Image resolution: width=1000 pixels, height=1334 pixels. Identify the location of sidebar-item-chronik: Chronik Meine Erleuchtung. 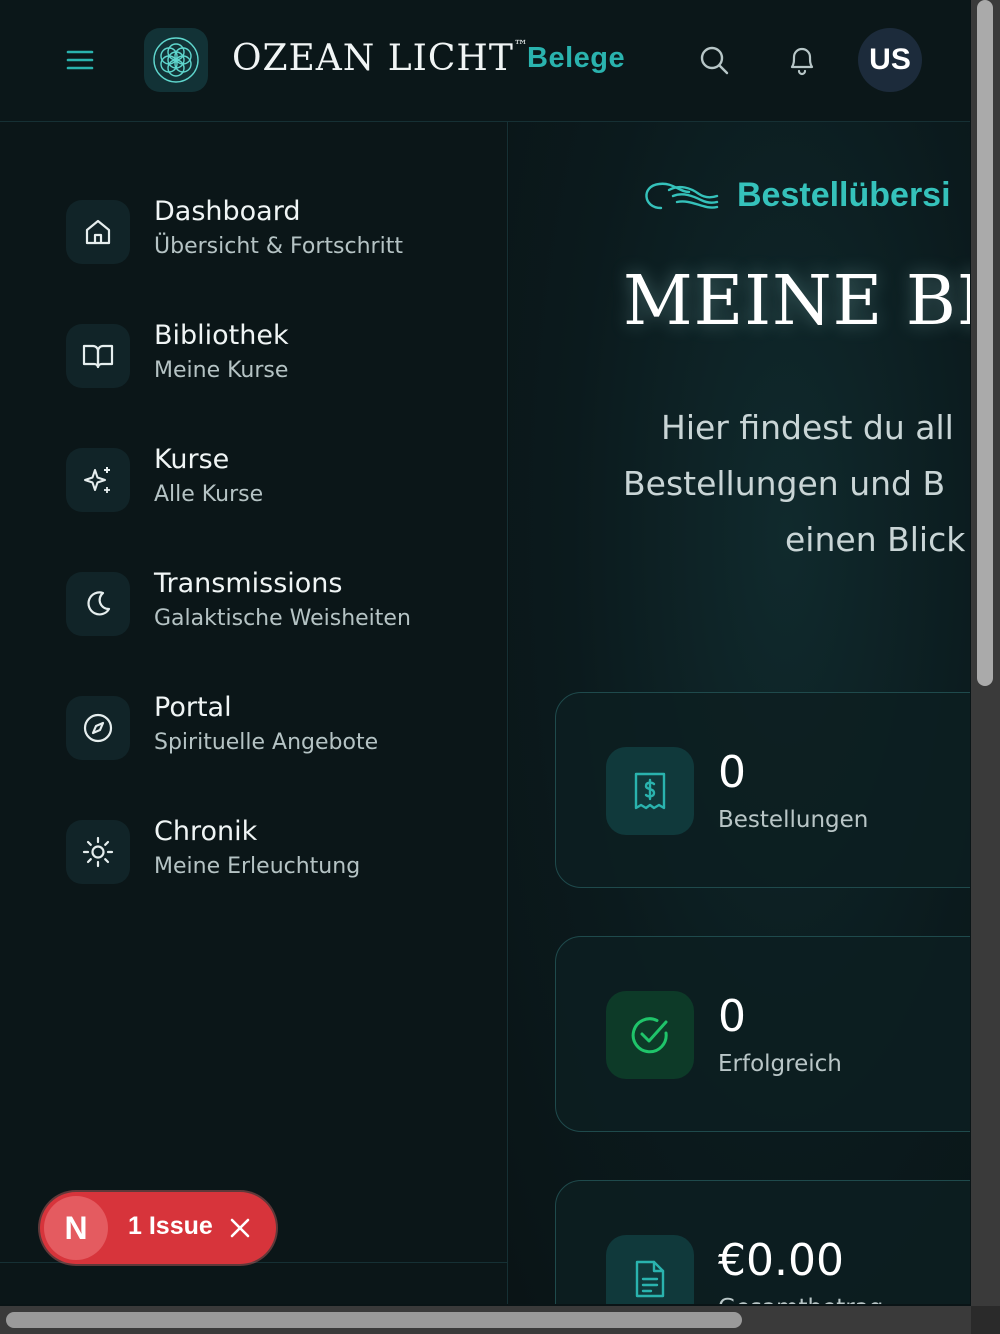
(276, 863).